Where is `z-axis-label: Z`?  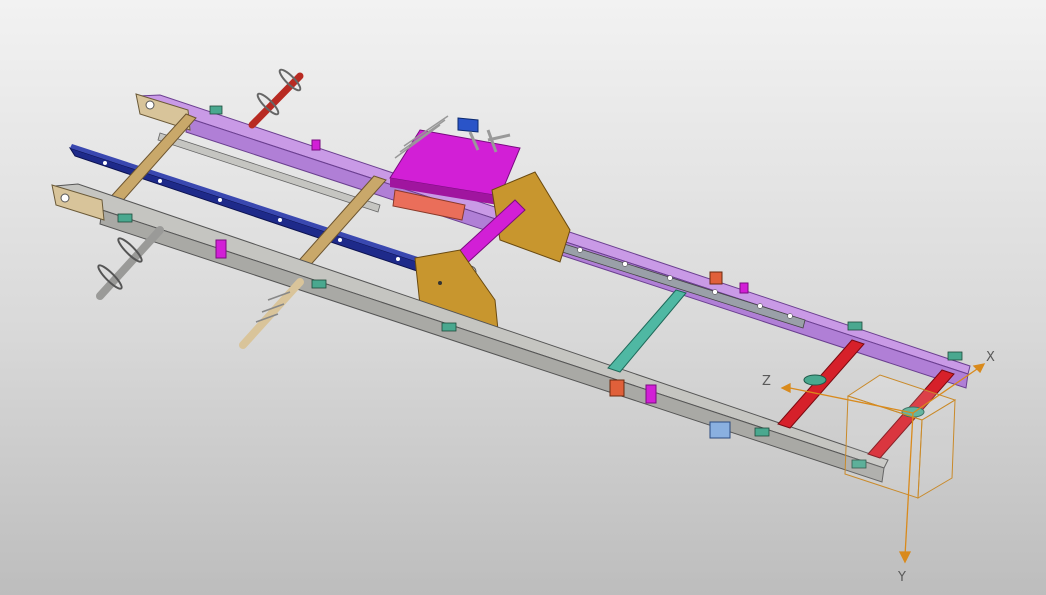 z-axis-label: Z is located at coordinates (766, 381).